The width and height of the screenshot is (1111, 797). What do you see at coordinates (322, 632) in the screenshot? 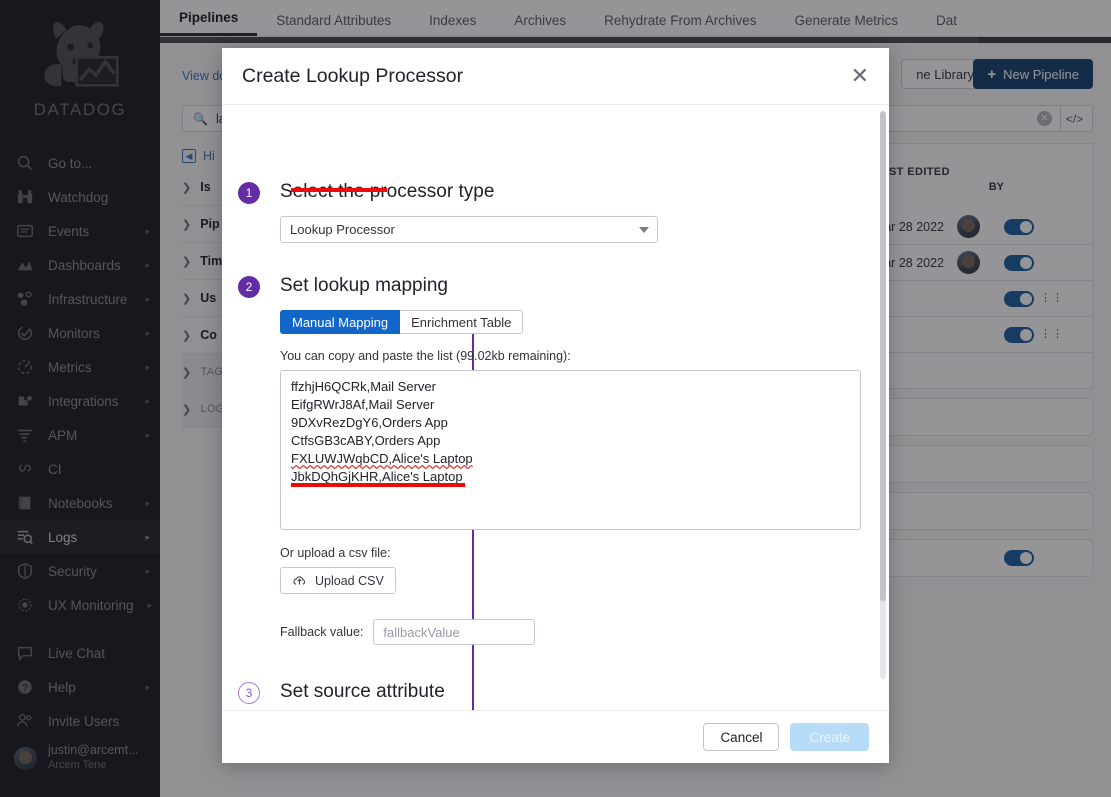
I see `fallback-value-label: Fallback value:` at bounding box center [322, 632].